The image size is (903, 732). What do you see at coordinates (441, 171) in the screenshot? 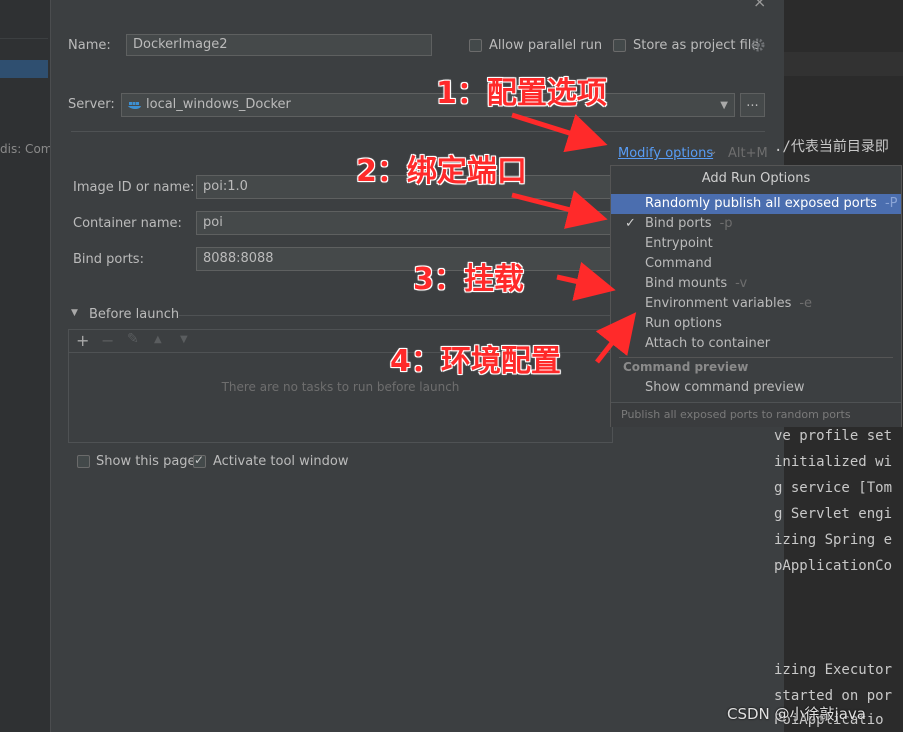
I see `annotation-label: 2：绑定端口` at bounding box center [441, 171].